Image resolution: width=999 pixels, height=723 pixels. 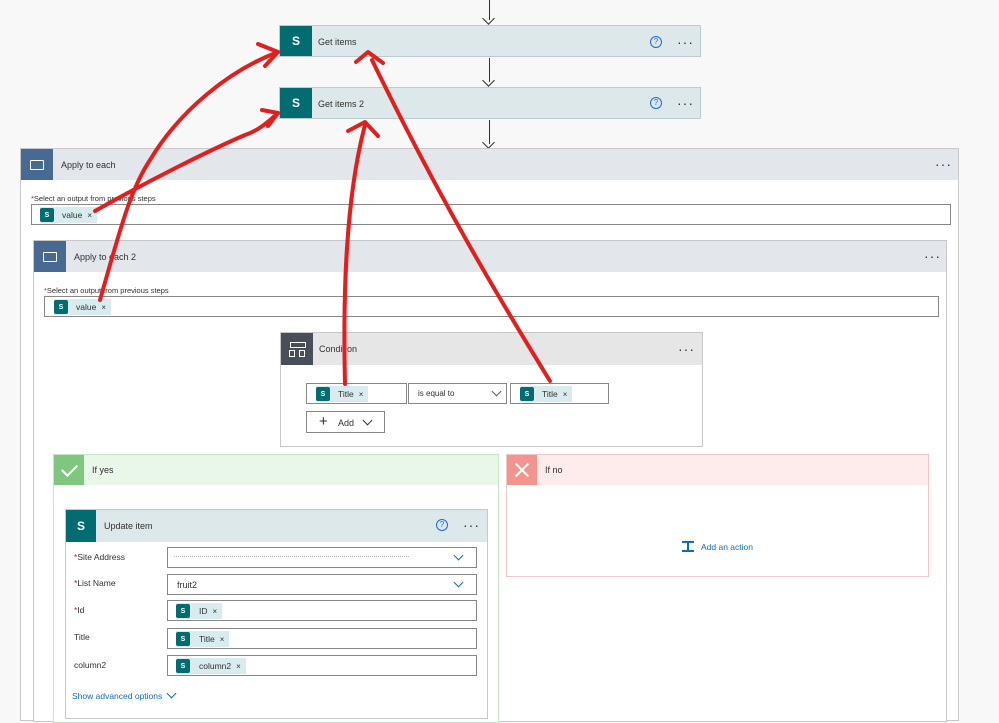 I want to click on condition-header: Condition, so click(x=491, y=349).